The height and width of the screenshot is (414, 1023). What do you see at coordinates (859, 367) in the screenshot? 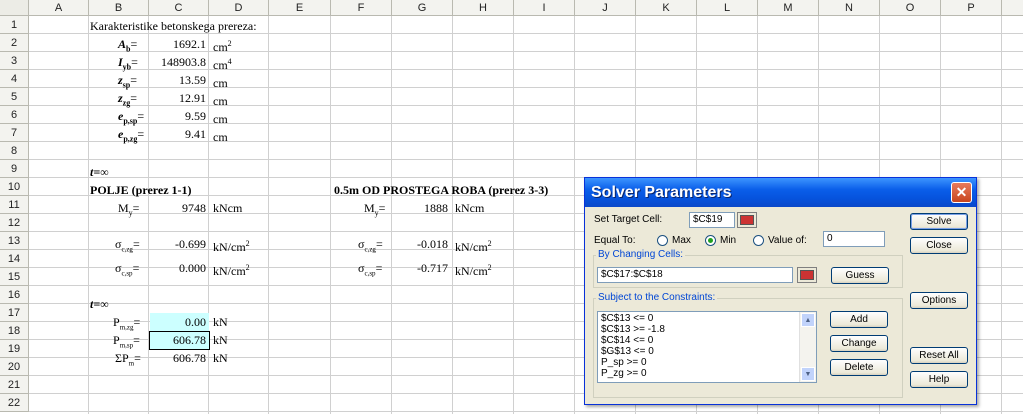
I see `delete-button: Delete` at bounding box center [859, 367].